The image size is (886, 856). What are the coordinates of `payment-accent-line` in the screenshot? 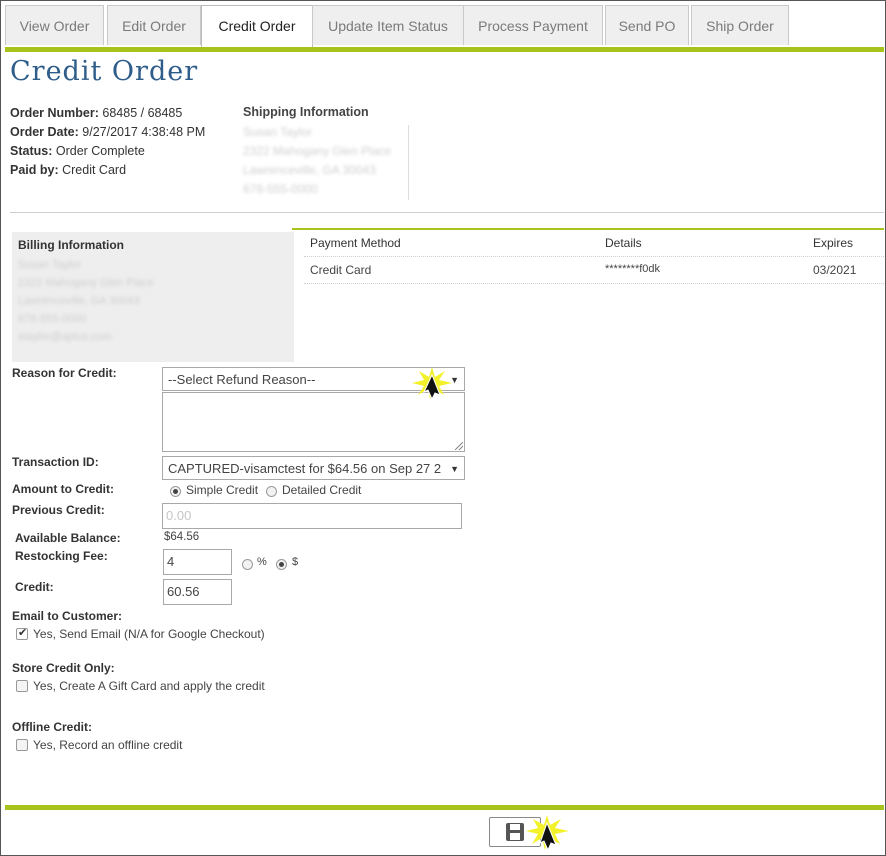 It's located at (588, 229).